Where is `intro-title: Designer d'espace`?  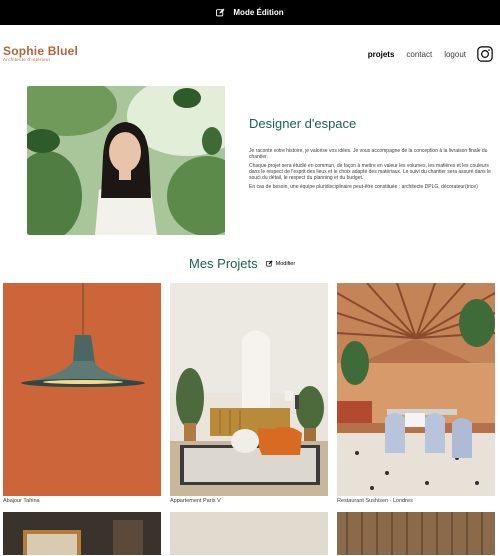
intro-title: Designer d'espace is located at coordinates (303, 123).